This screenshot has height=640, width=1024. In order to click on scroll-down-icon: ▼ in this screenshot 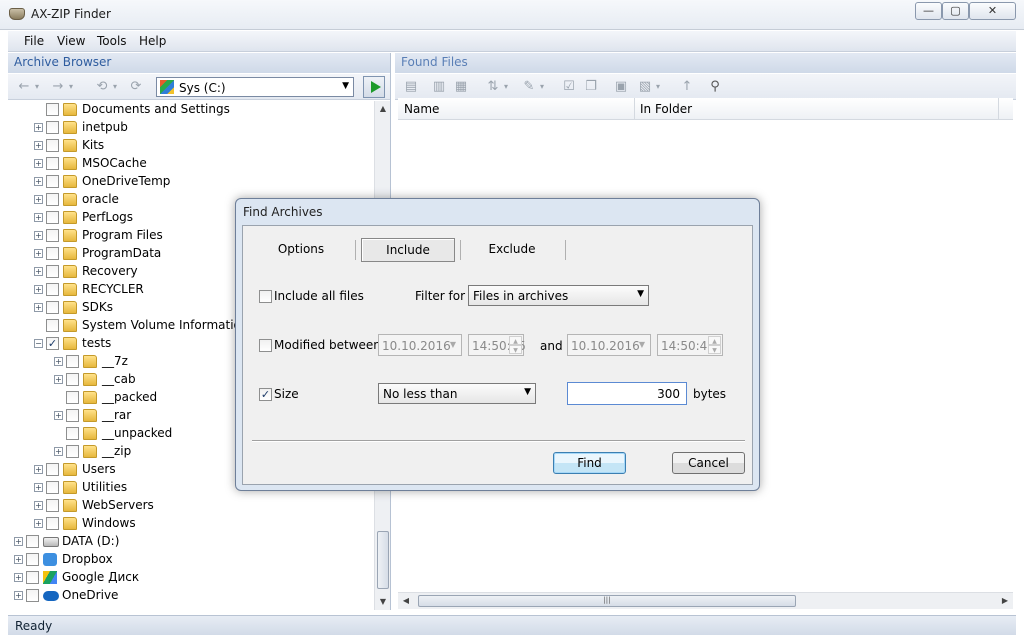, I will do `click(383, 602)`.